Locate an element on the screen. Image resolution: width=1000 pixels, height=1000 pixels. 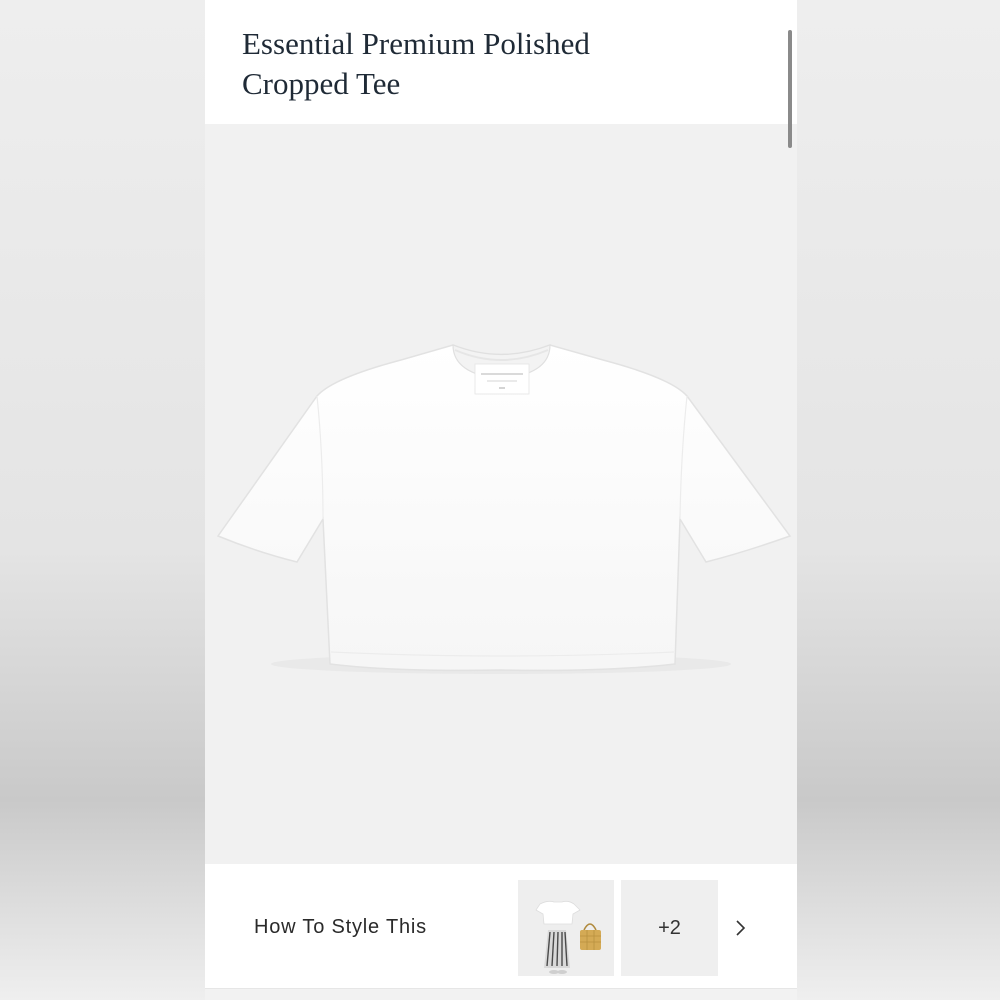
outfit-thumbnail is located at coordinates (566, 928).